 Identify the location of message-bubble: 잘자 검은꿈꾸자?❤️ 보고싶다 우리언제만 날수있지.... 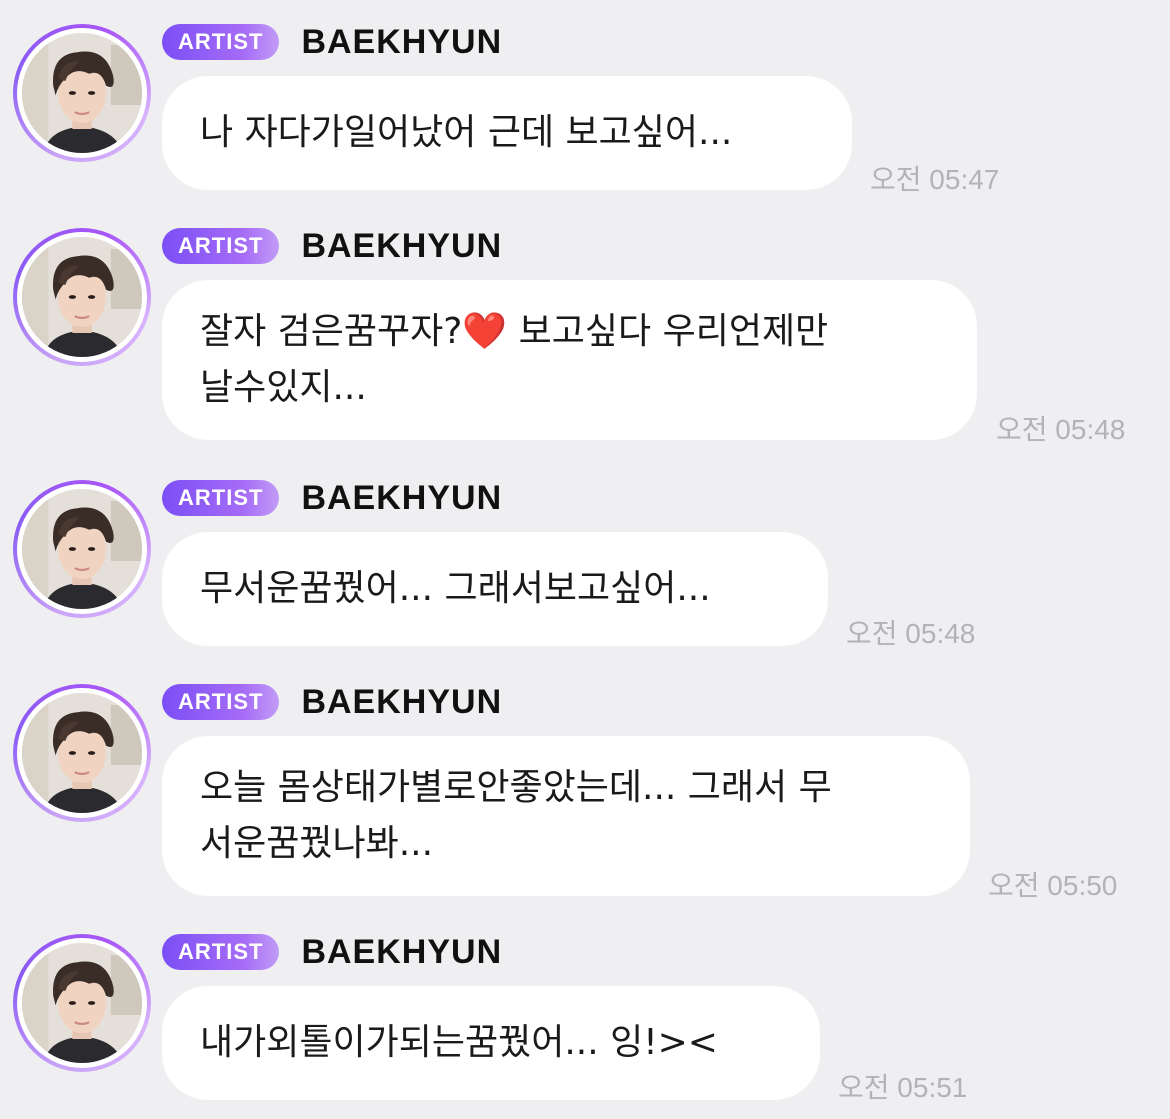
(569, 360).